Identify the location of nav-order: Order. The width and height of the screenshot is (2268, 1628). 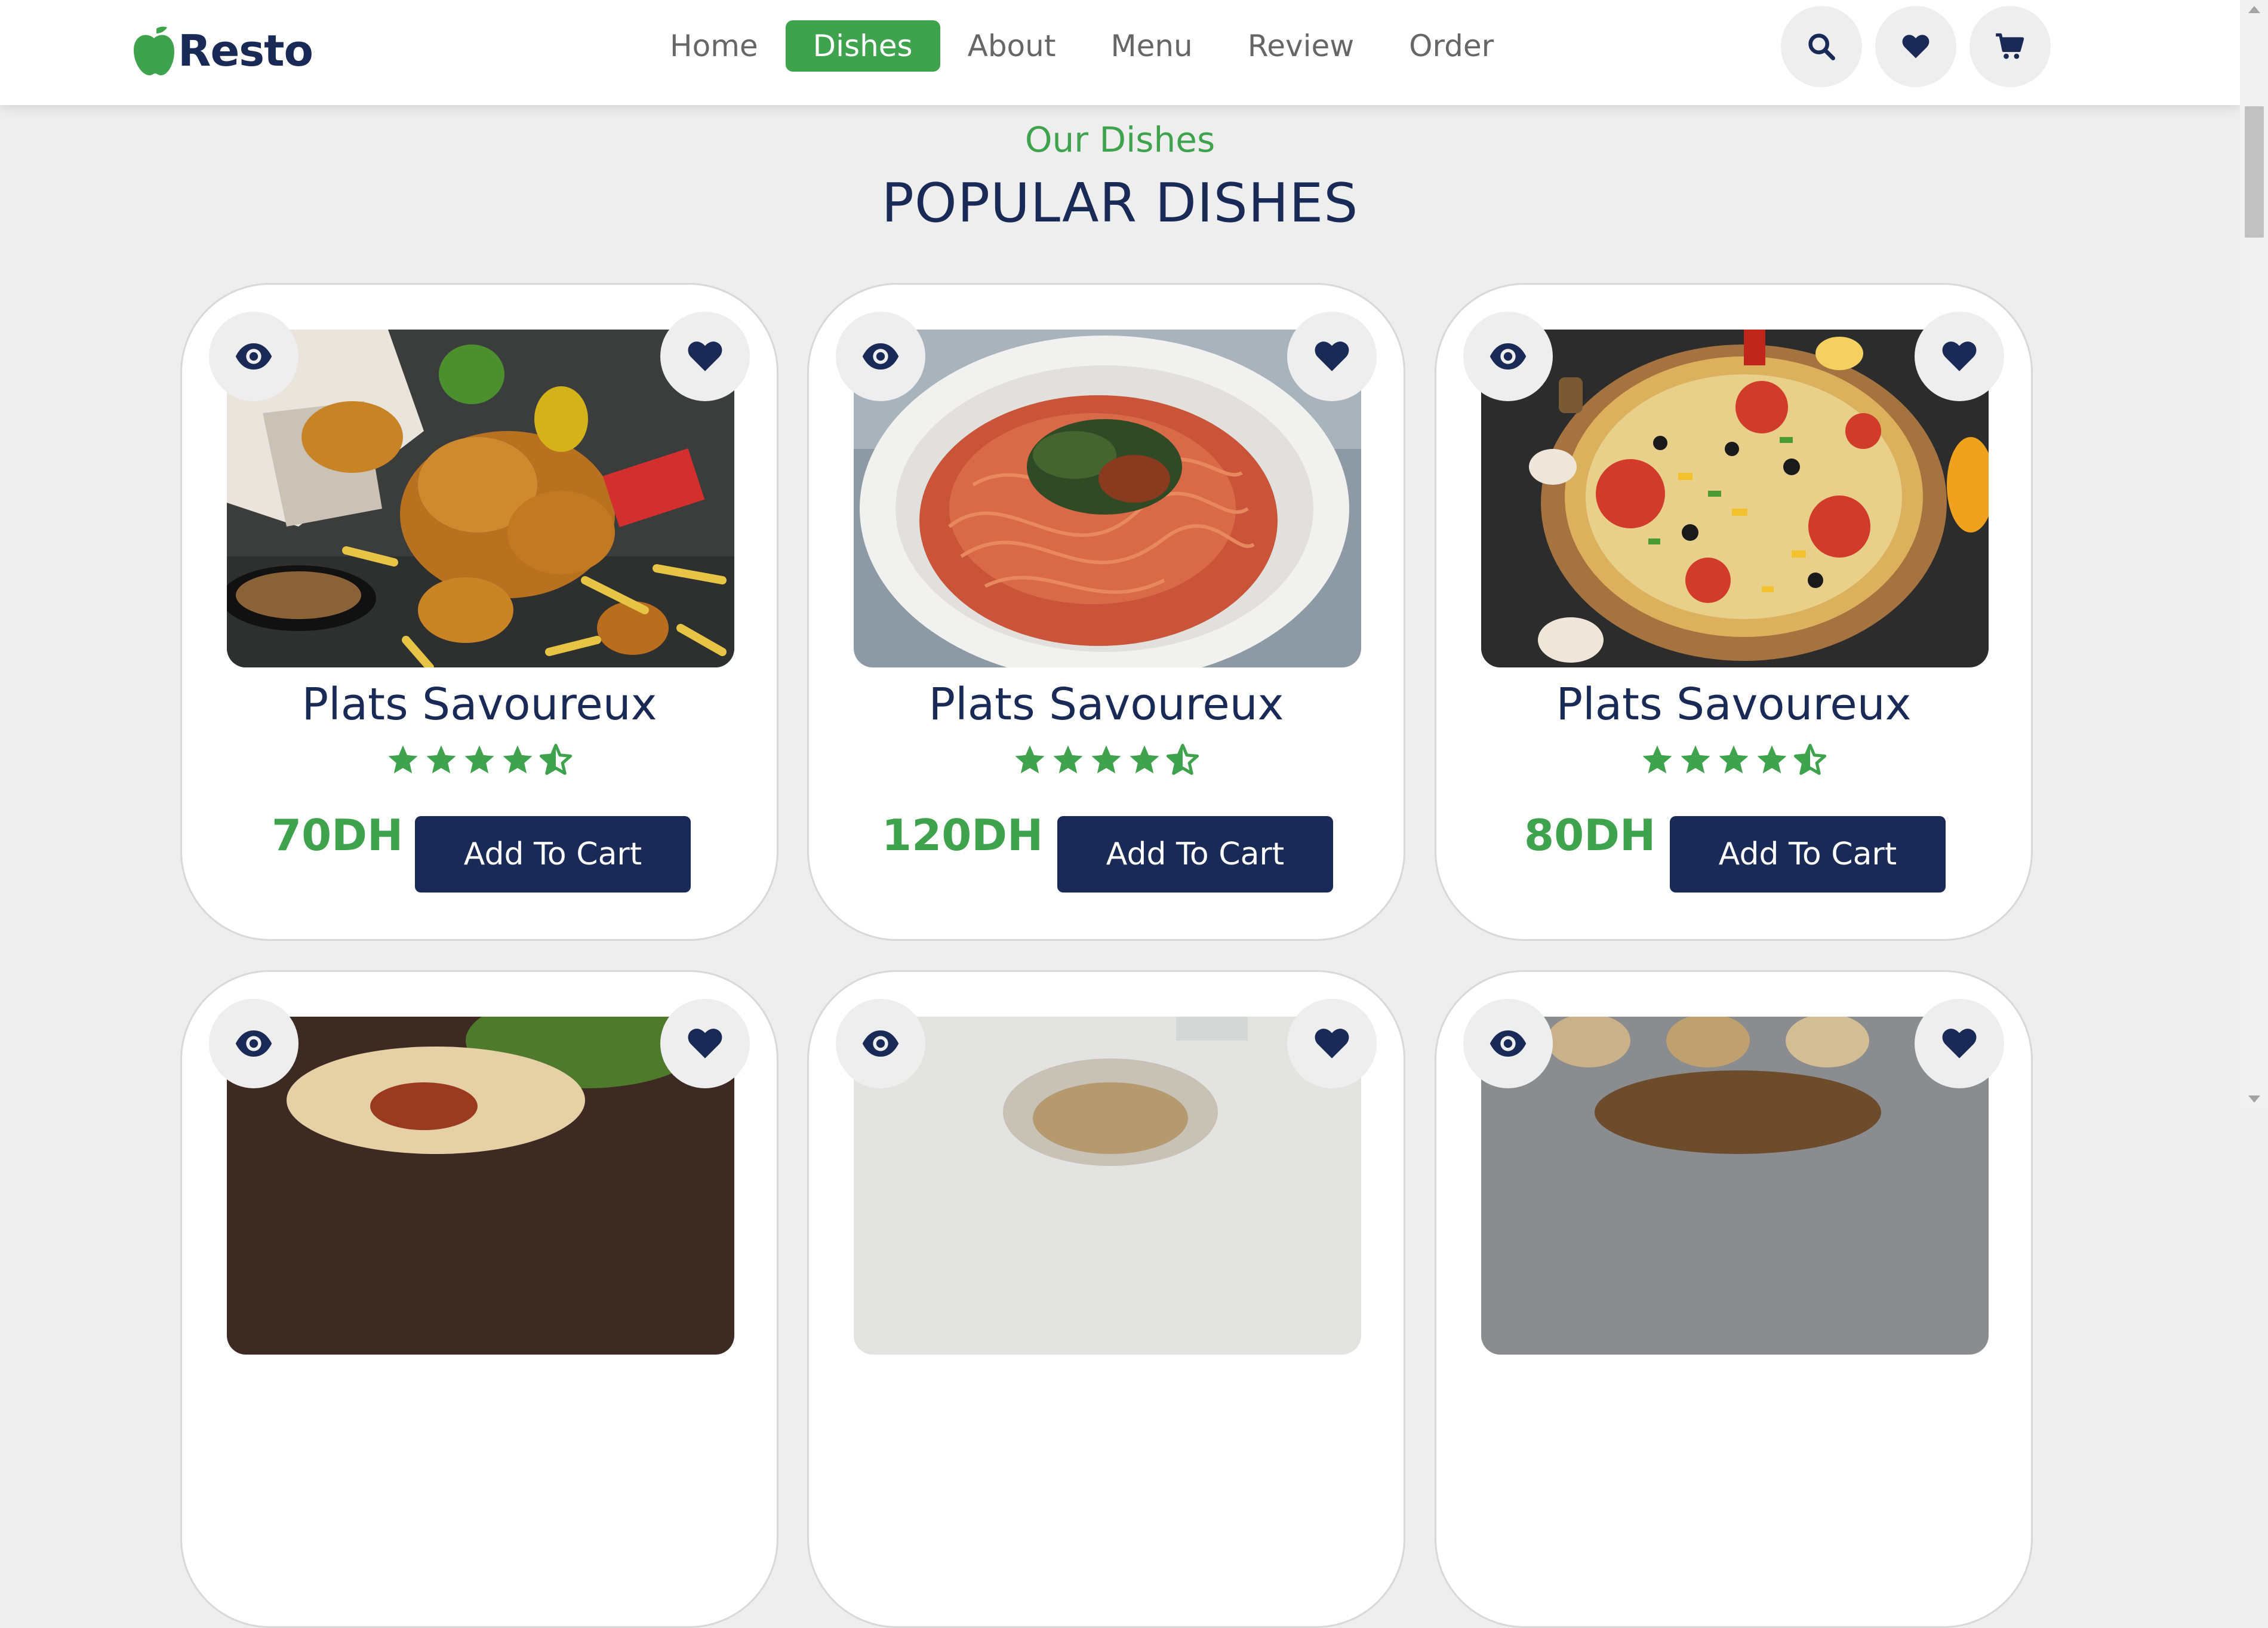
(1451, 46).